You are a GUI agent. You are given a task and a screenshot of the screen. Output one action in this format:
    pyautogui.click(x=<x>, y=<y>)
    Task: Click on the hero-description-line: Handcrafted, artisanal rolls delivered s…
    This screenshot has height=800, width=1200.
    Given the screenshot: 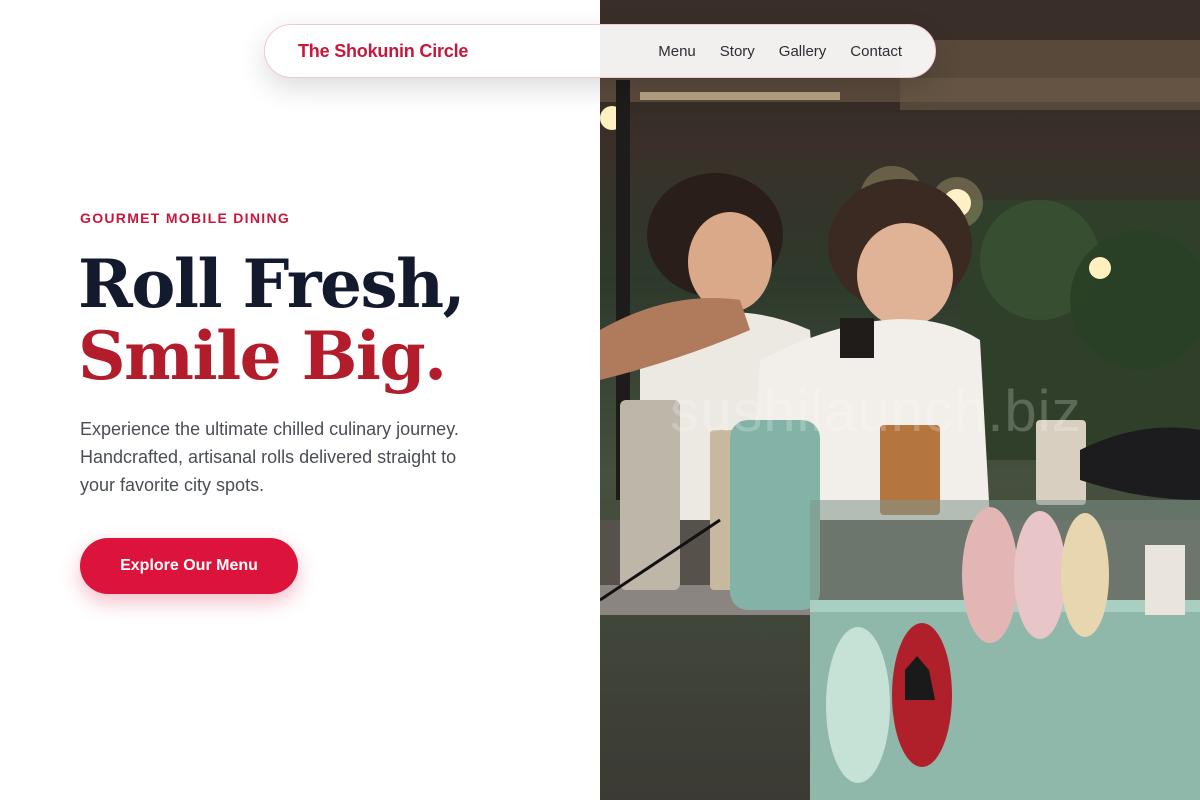 What is the action you would take?
    pyautogui.click(x=268, y=457)
    